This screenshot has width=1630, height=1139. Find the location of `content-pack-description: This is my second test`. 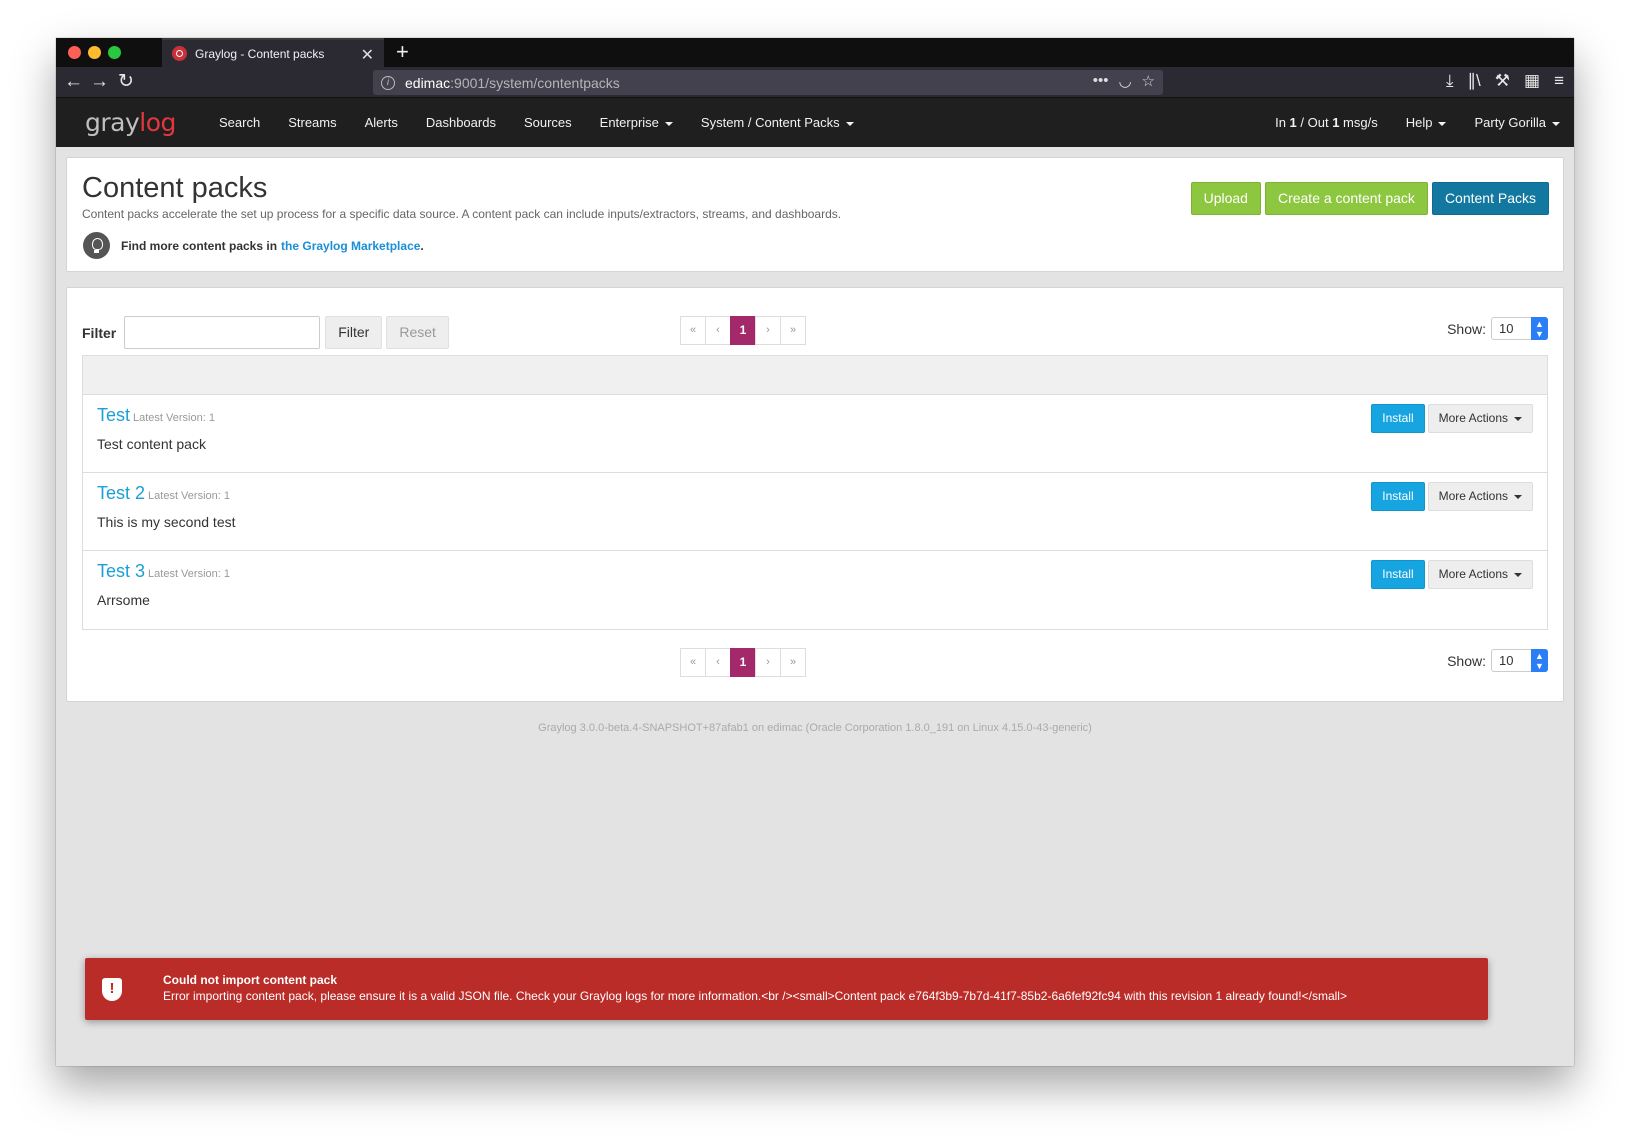

content-pack-description: This is my second test is located at coordinates (166, 522).